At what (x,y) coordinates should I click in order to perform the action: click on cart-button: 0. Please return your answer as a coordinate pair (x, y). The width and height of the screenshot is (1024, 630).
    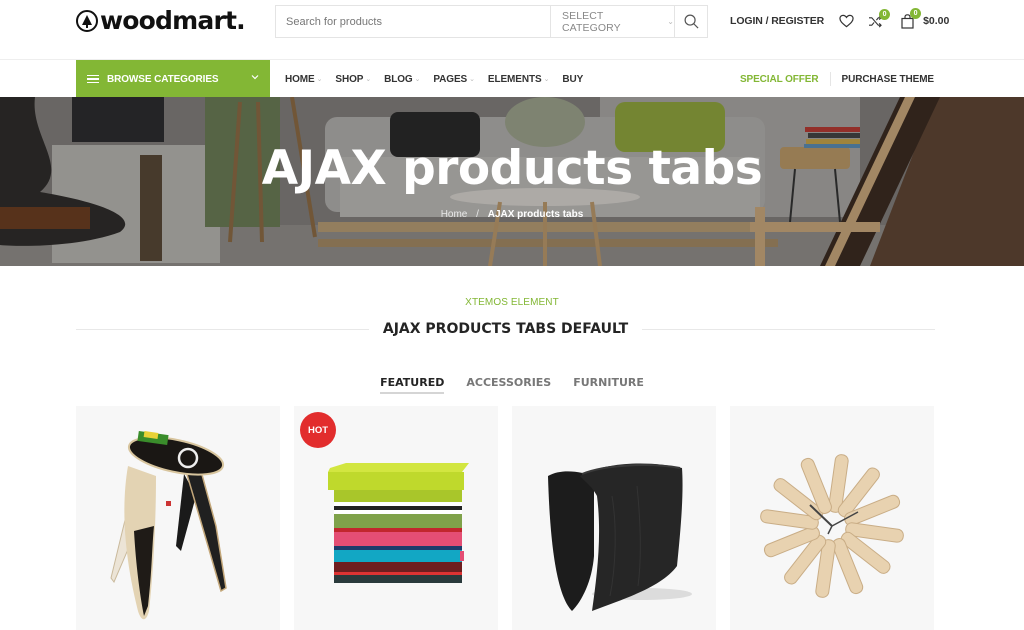
    Looking at the image, I should click on (911, 18).